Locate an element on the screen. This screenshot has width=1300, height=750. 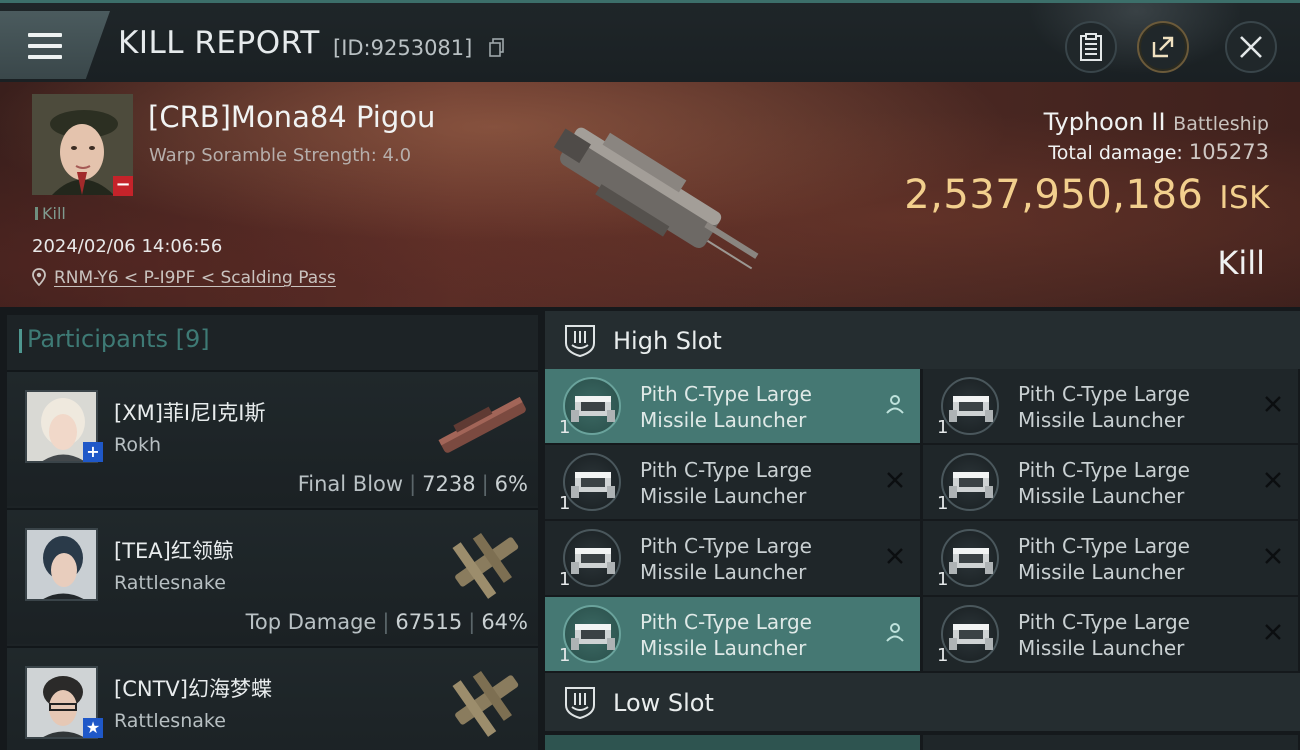
participant-name: [CNTV]幻海梦蝶 is located at coordinates (193, 688).